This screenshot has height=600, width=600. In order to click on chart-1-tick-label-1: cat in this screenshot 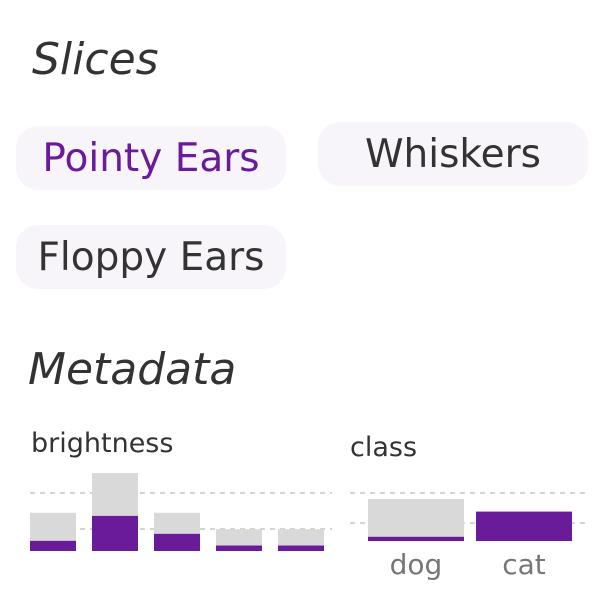, I will do `click(524, 564)`.